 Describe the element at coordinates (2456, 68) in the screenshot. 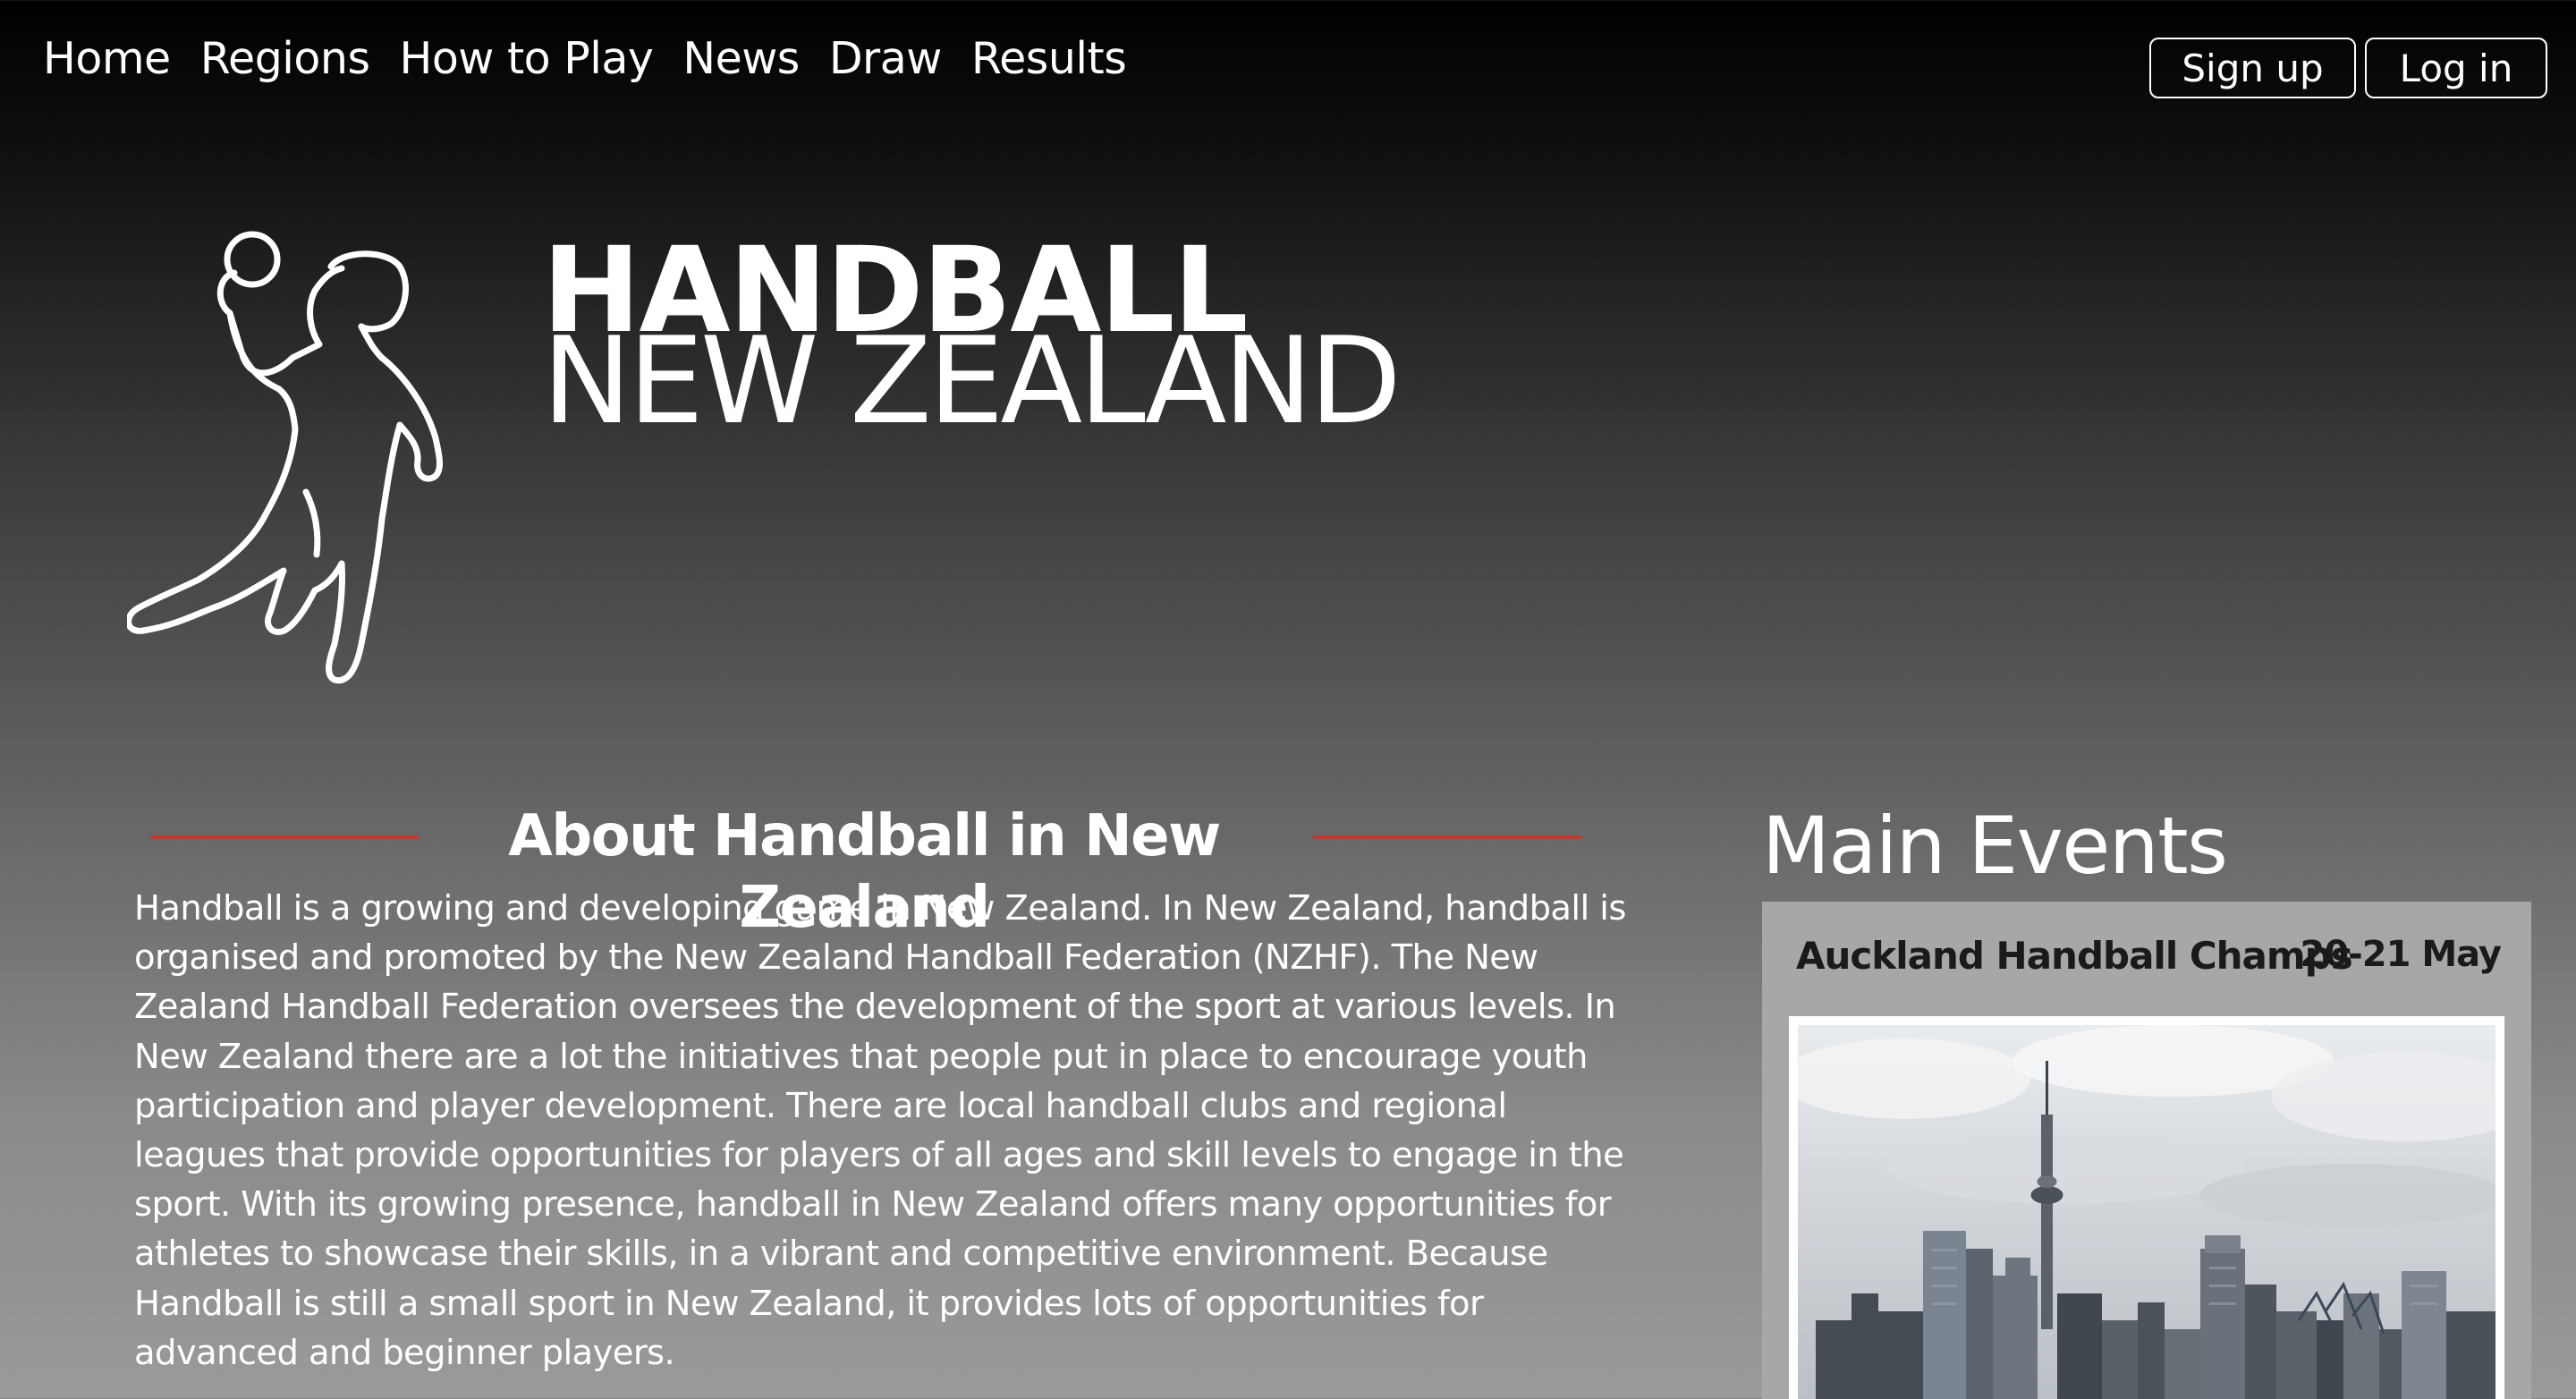

I see `login-button: Log in` at that location.